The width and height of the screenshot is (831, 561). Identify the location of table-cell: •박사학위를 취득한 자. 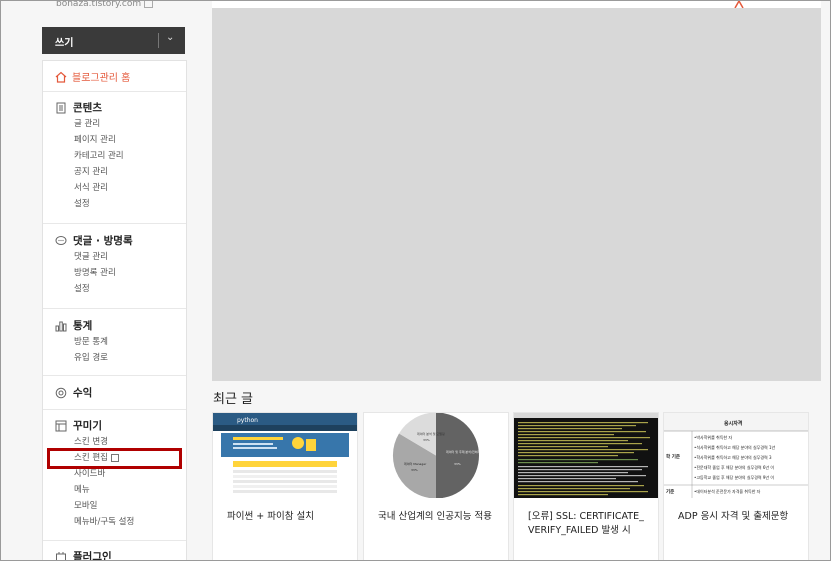
(713, 437).